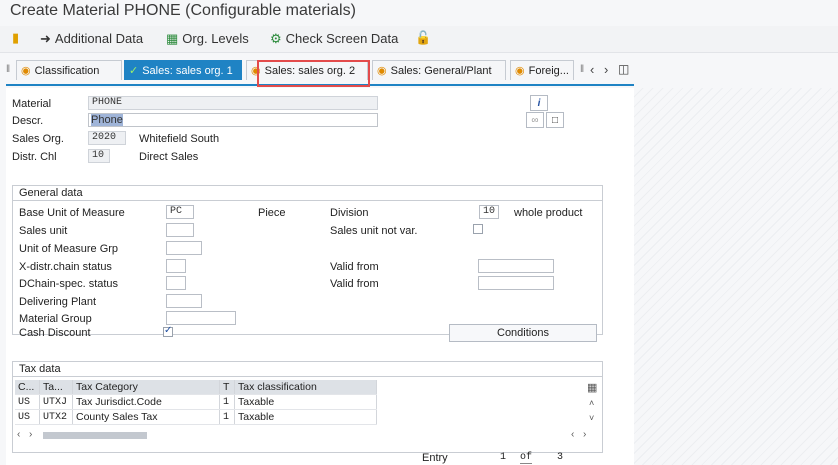  What do you see at coordinates (55, 333) in the screenshot?
I see `cash-discount-label: Cash Discount` at bounding box center [55, 333].